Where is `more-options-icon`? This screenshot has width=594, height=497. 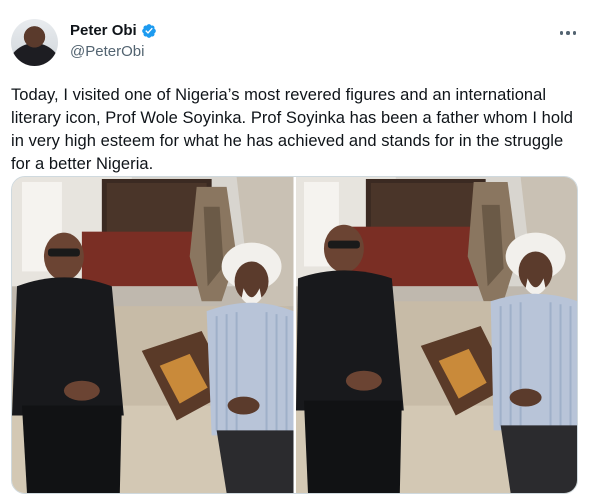 more-options-icon is located at coordinates (568, 33).